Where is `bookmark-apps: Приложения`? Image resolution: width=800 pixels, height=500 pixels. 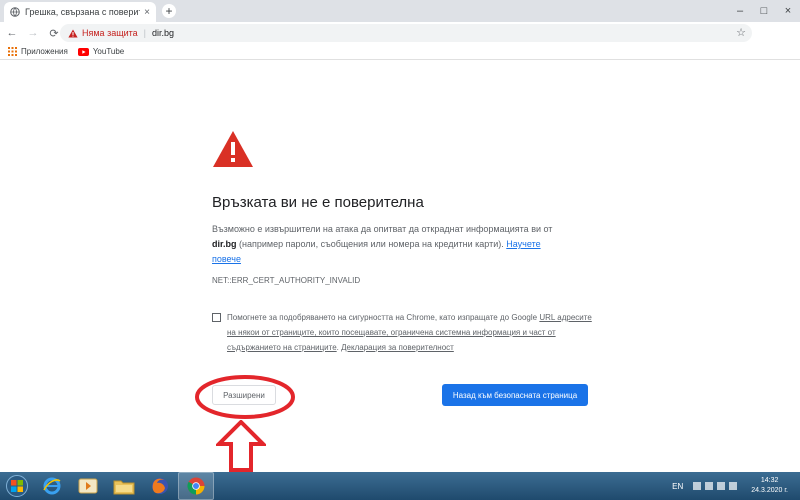 bookmark-apps: Приложения is located at coordinates (38, 51).